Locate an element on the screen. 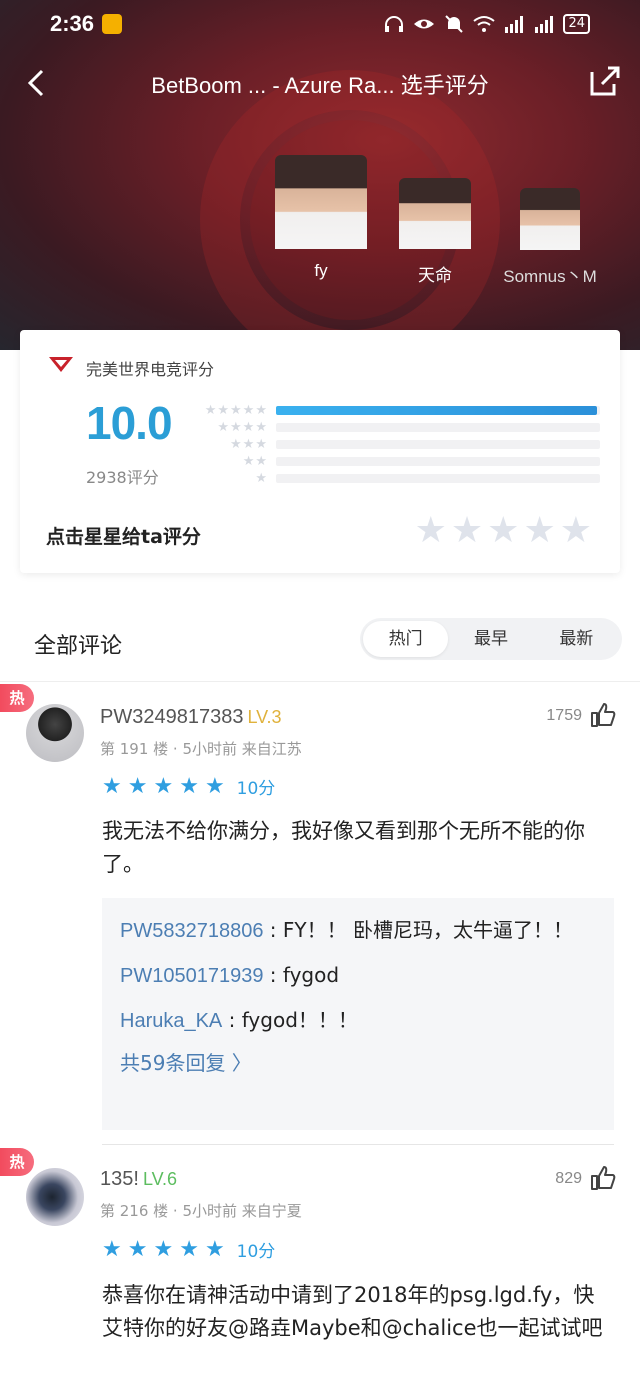 This screenshot has width=640, height=1386. rate-star-2-icon: ★ is located at coordinates (467, 531).